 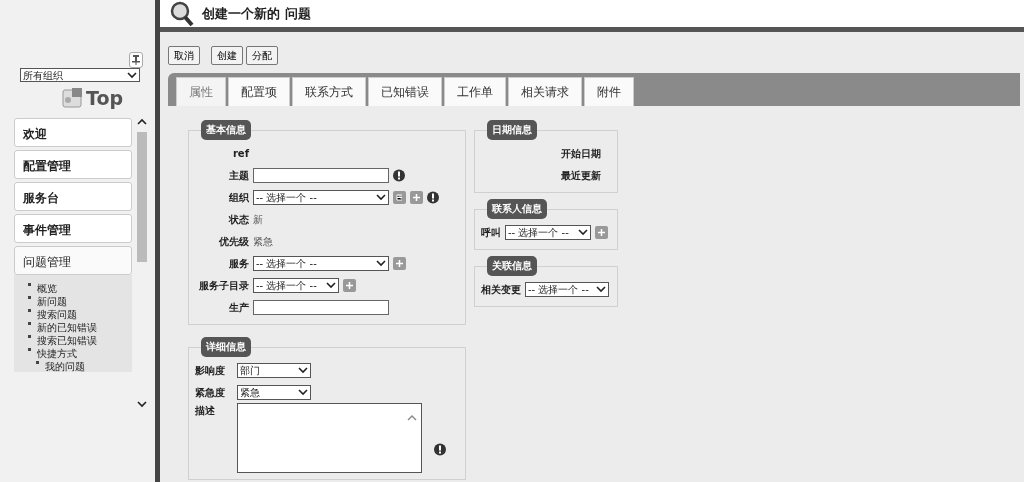 I want to click on field-label: 组织, so click(x=238, y=197).